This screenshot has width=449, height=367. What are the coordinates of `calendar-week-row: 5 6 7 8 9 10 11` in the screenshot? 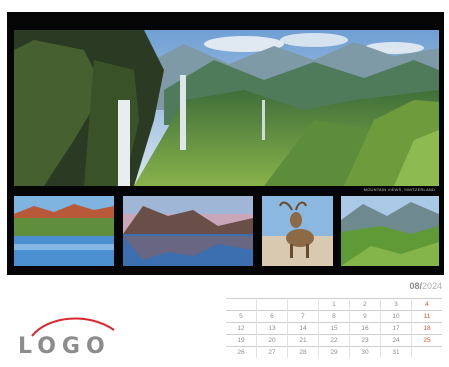 It's located at (334, 316).